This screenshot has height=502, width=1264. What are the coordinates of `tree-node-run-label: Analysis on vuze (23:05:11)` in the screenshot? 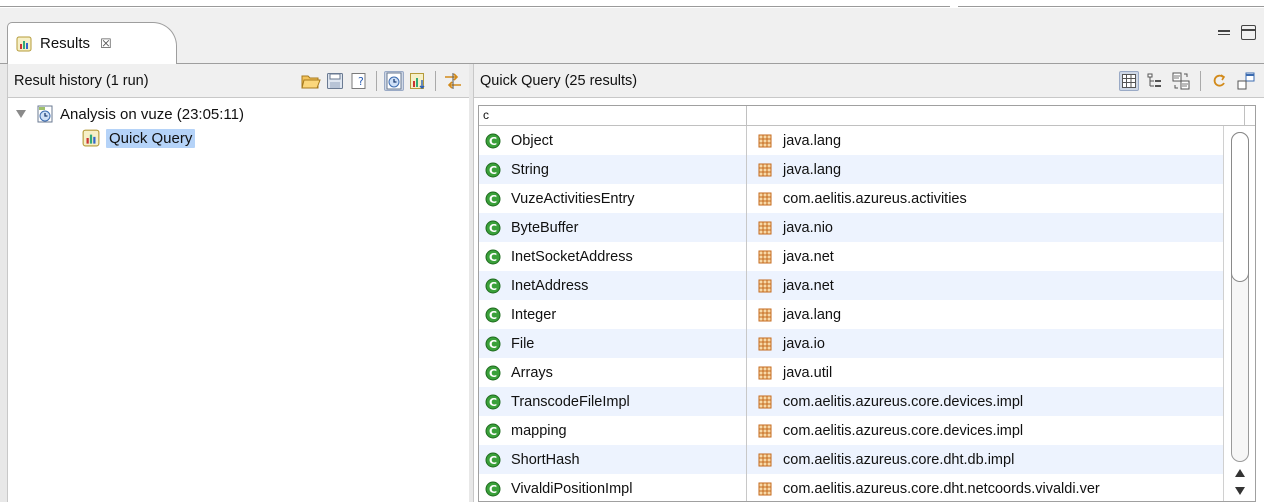 It's located at (152, 114).